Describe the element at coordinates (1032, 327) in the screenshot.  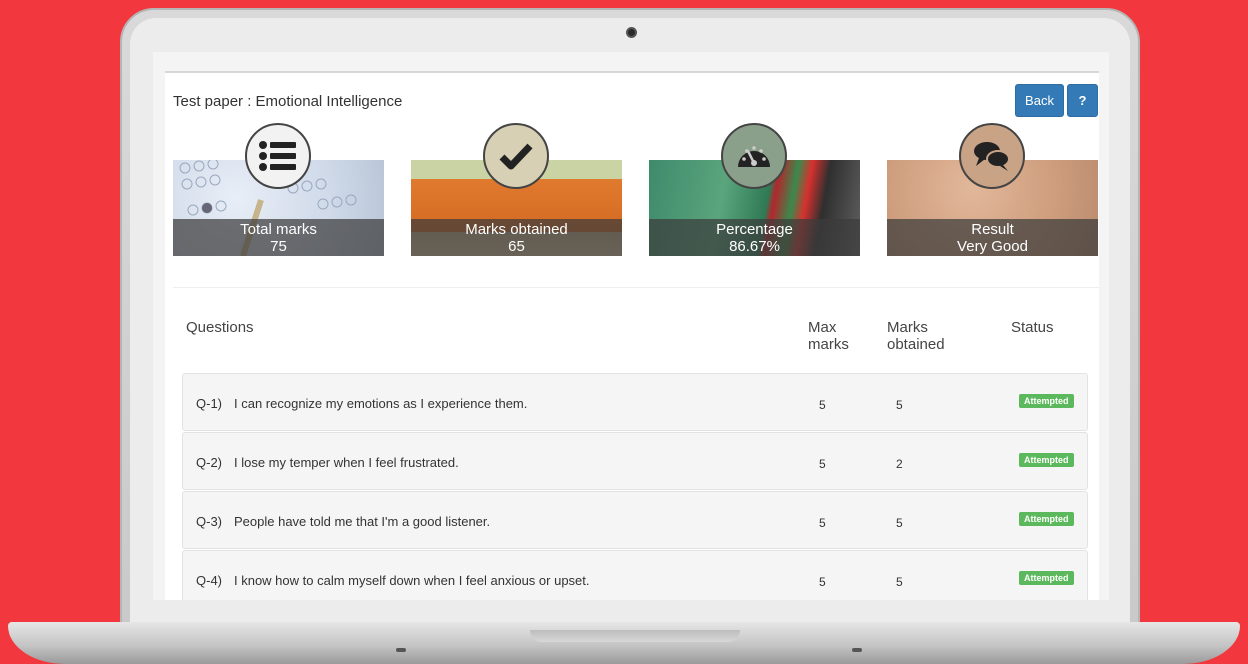
I see `header-status: Status` at that location.